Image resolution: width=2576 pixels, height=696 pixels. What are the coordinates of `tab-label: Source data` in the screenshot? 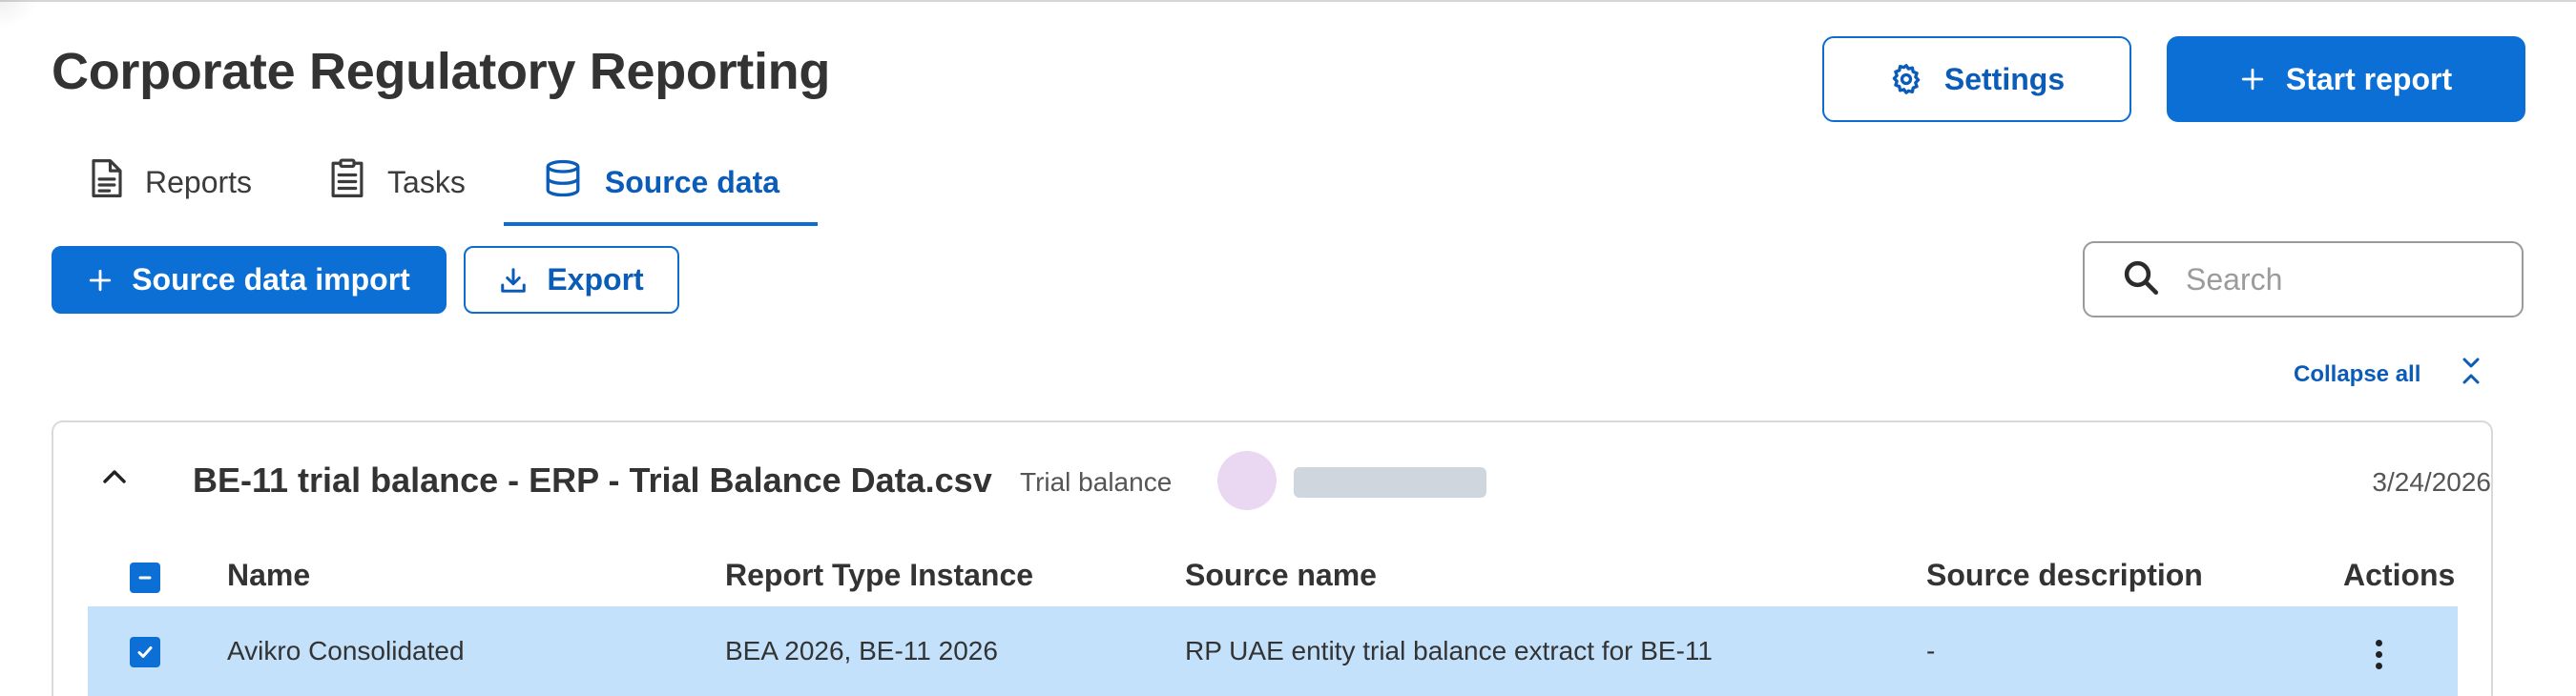 It's located at (692, 182).